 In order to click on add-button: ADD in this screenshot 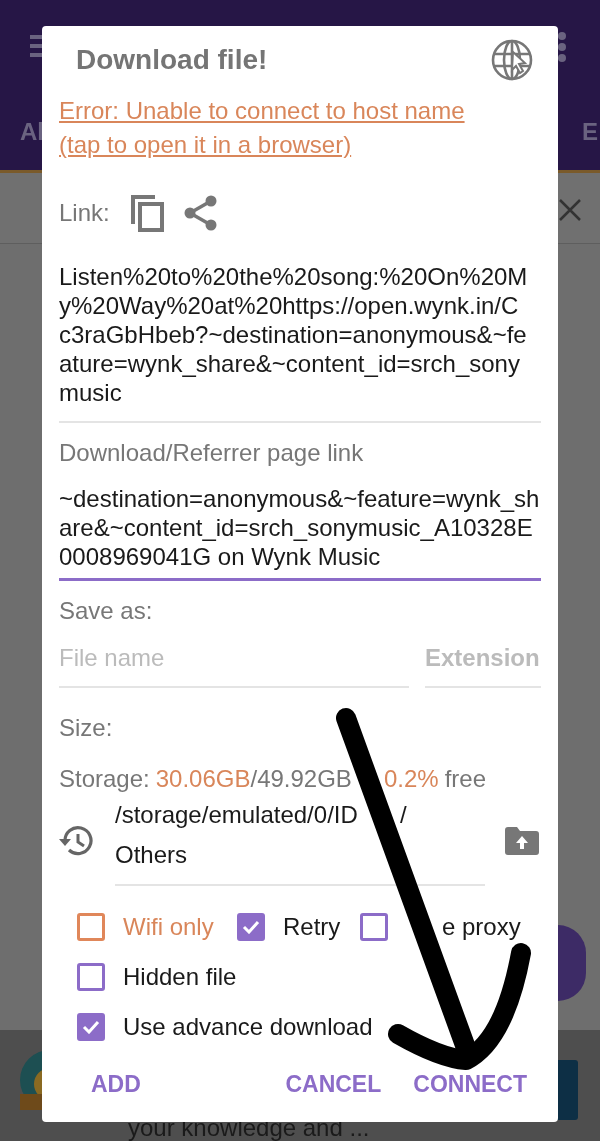, I will do `click(116, 1085)`.